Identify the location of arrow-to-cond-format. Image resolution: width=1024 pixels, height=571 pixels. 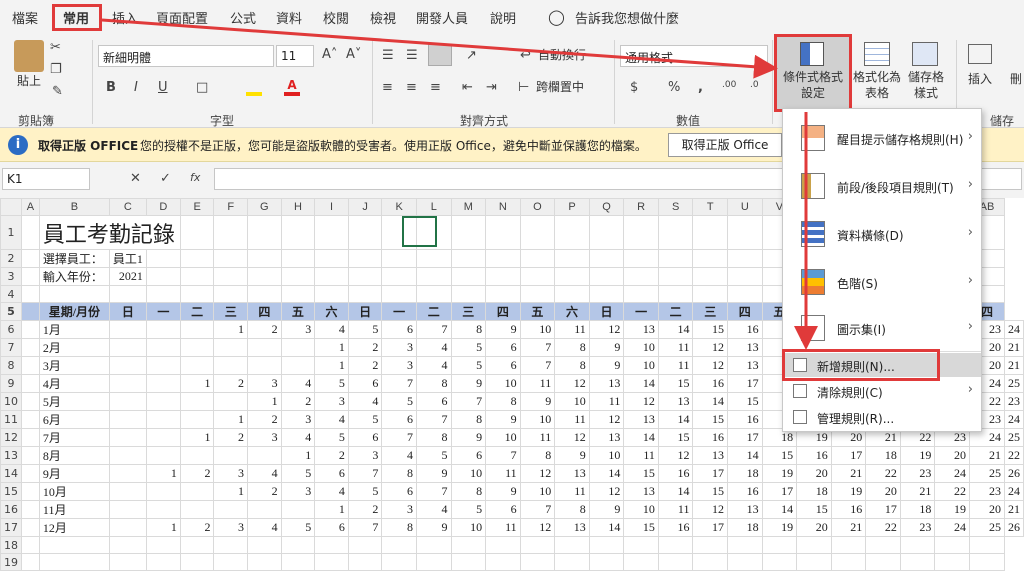
(439, 48).